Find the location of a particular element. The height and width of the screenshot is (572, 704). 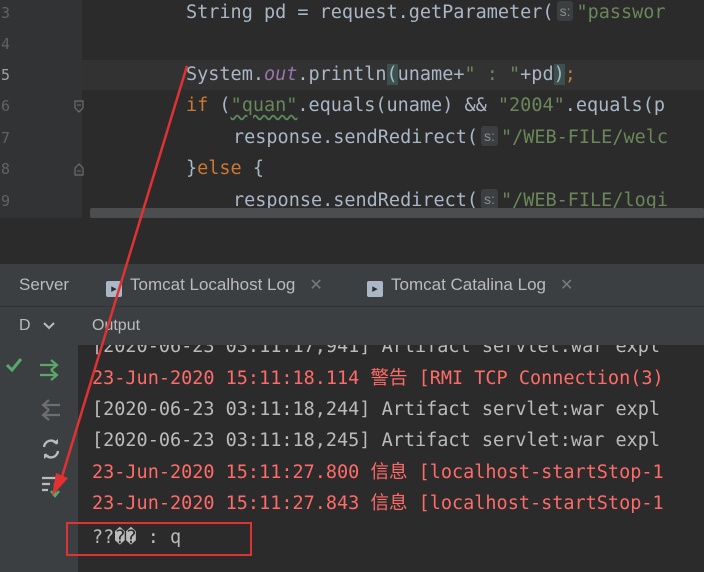

line-number: 4 is located at coordinates (5, 44).